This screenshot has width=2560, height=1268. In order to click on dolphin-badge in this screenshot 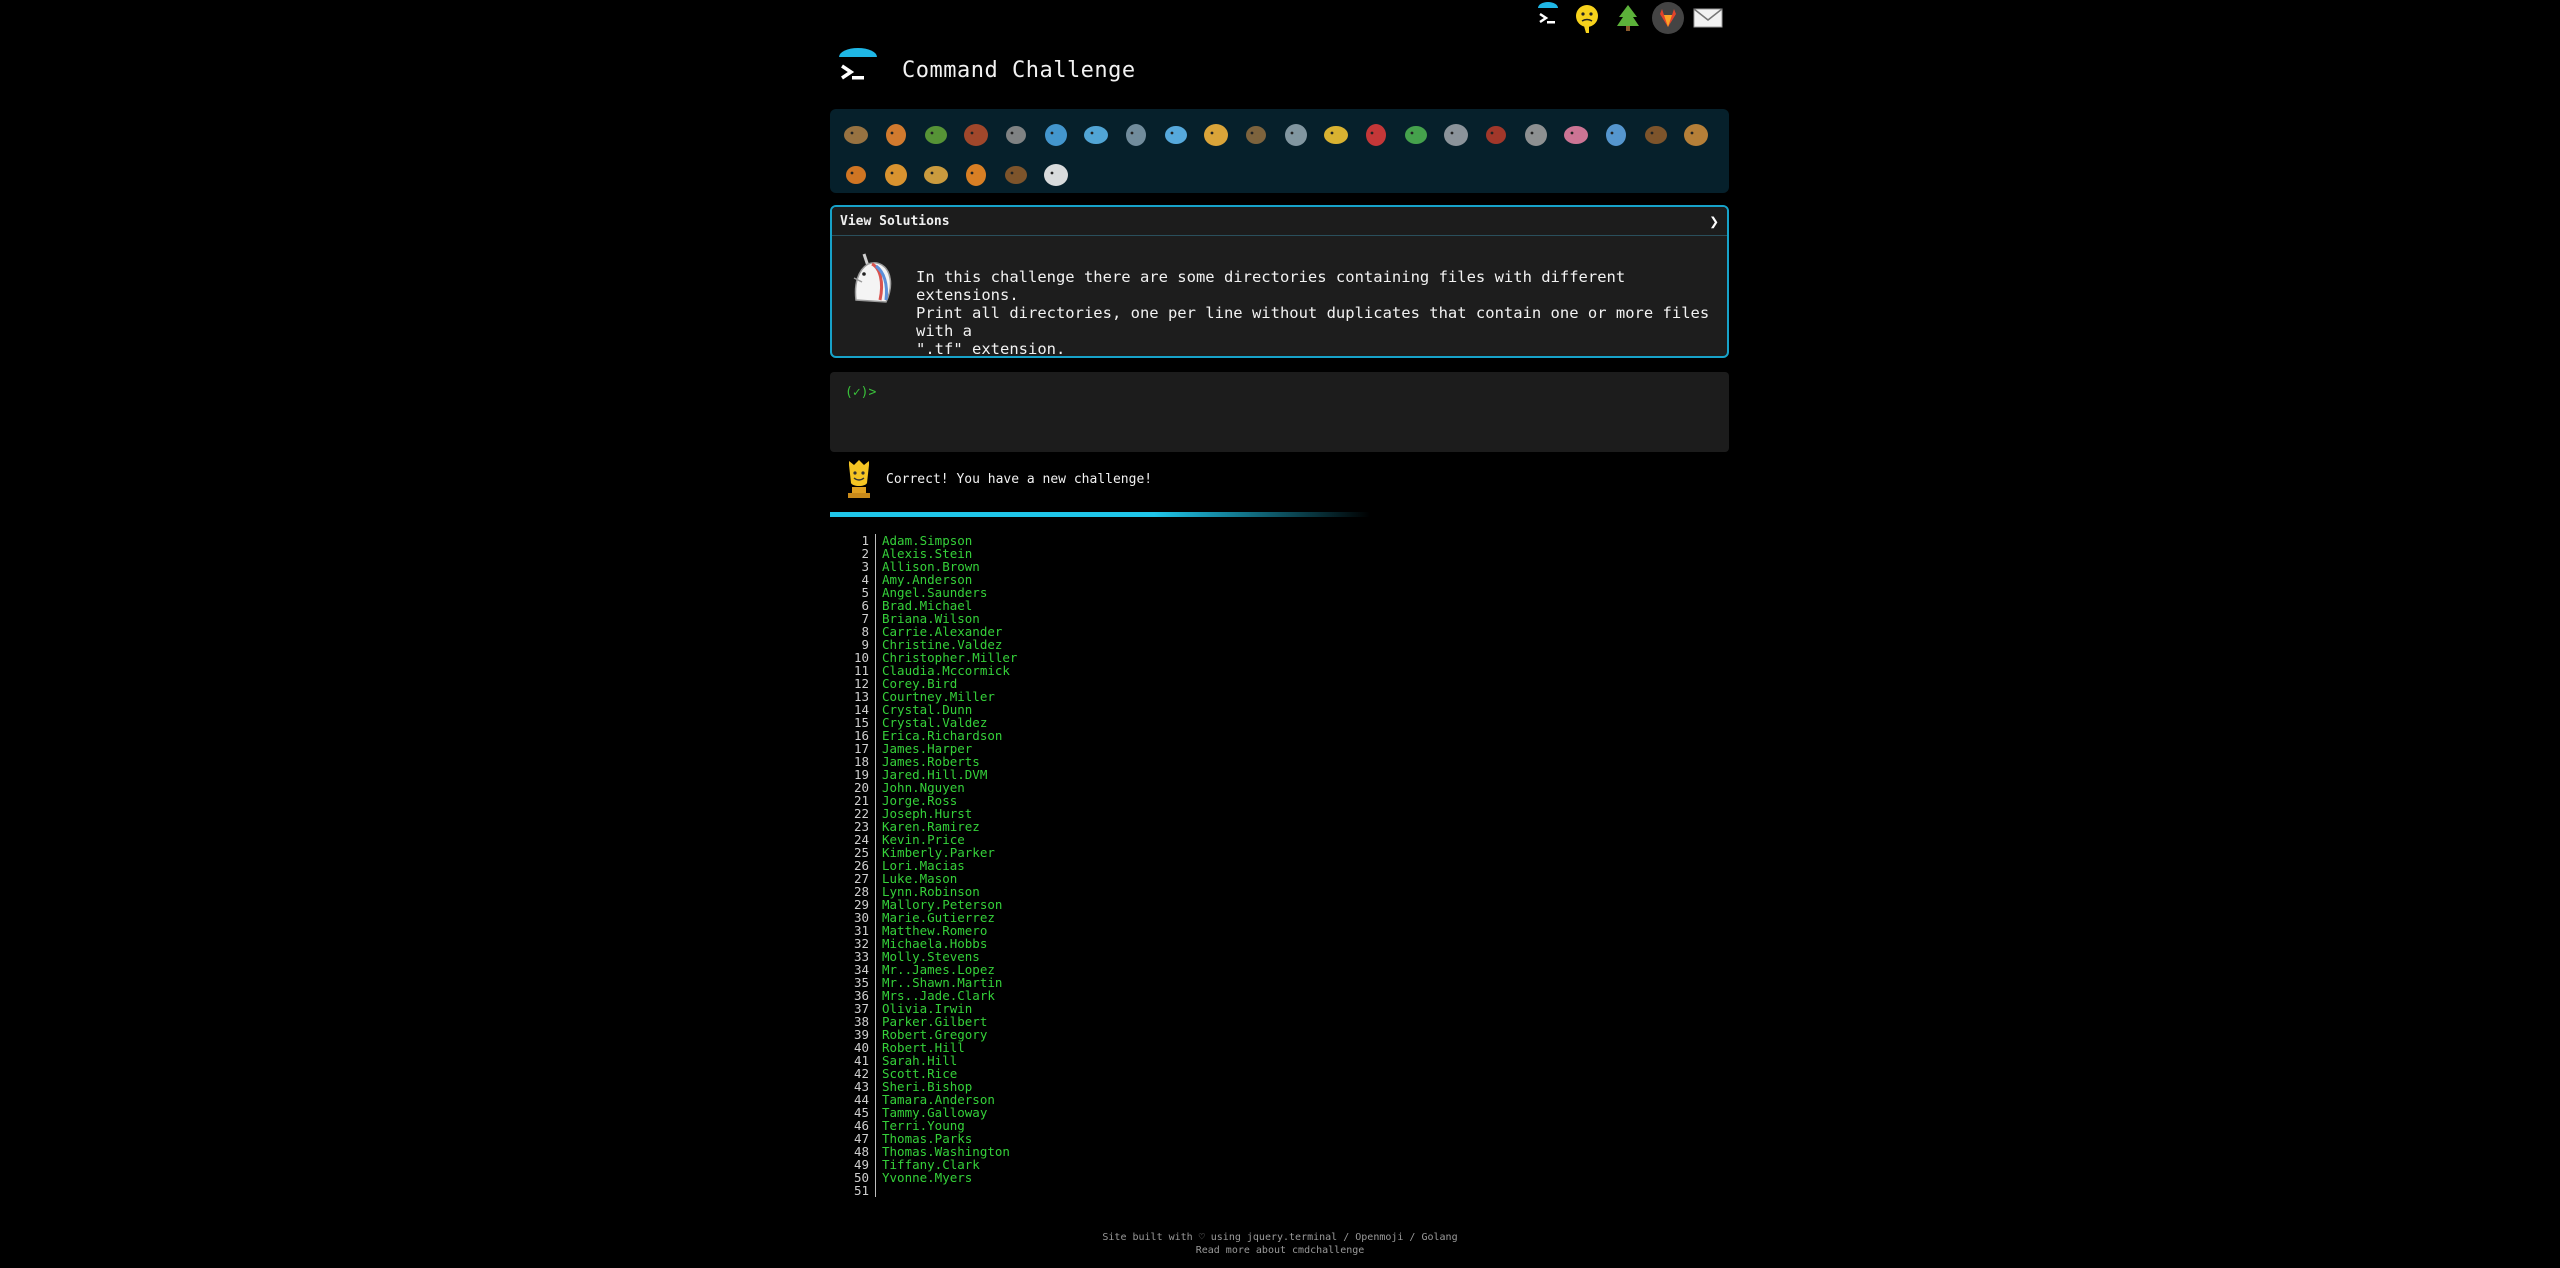, I will do `click(1096, 134)`.